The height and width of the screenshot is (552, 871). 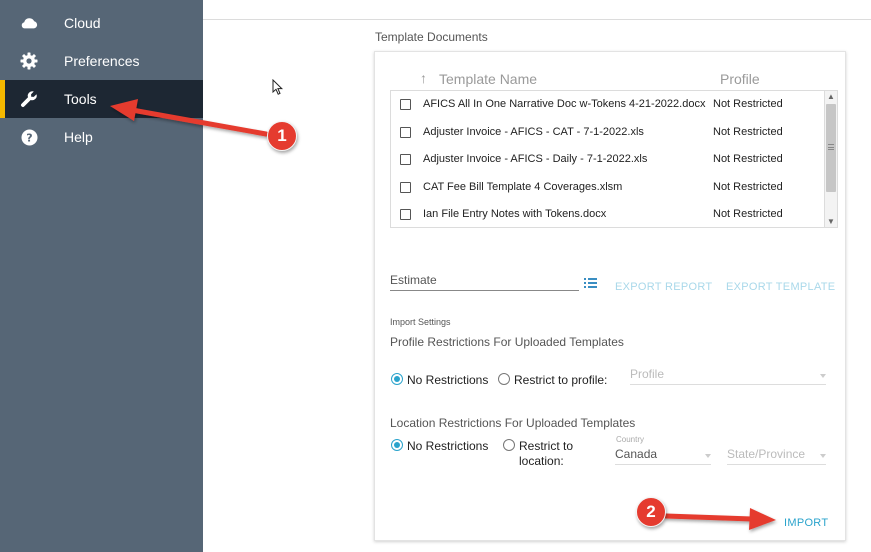 I want to click on country-select: Canada, so click(x=663, y=456).